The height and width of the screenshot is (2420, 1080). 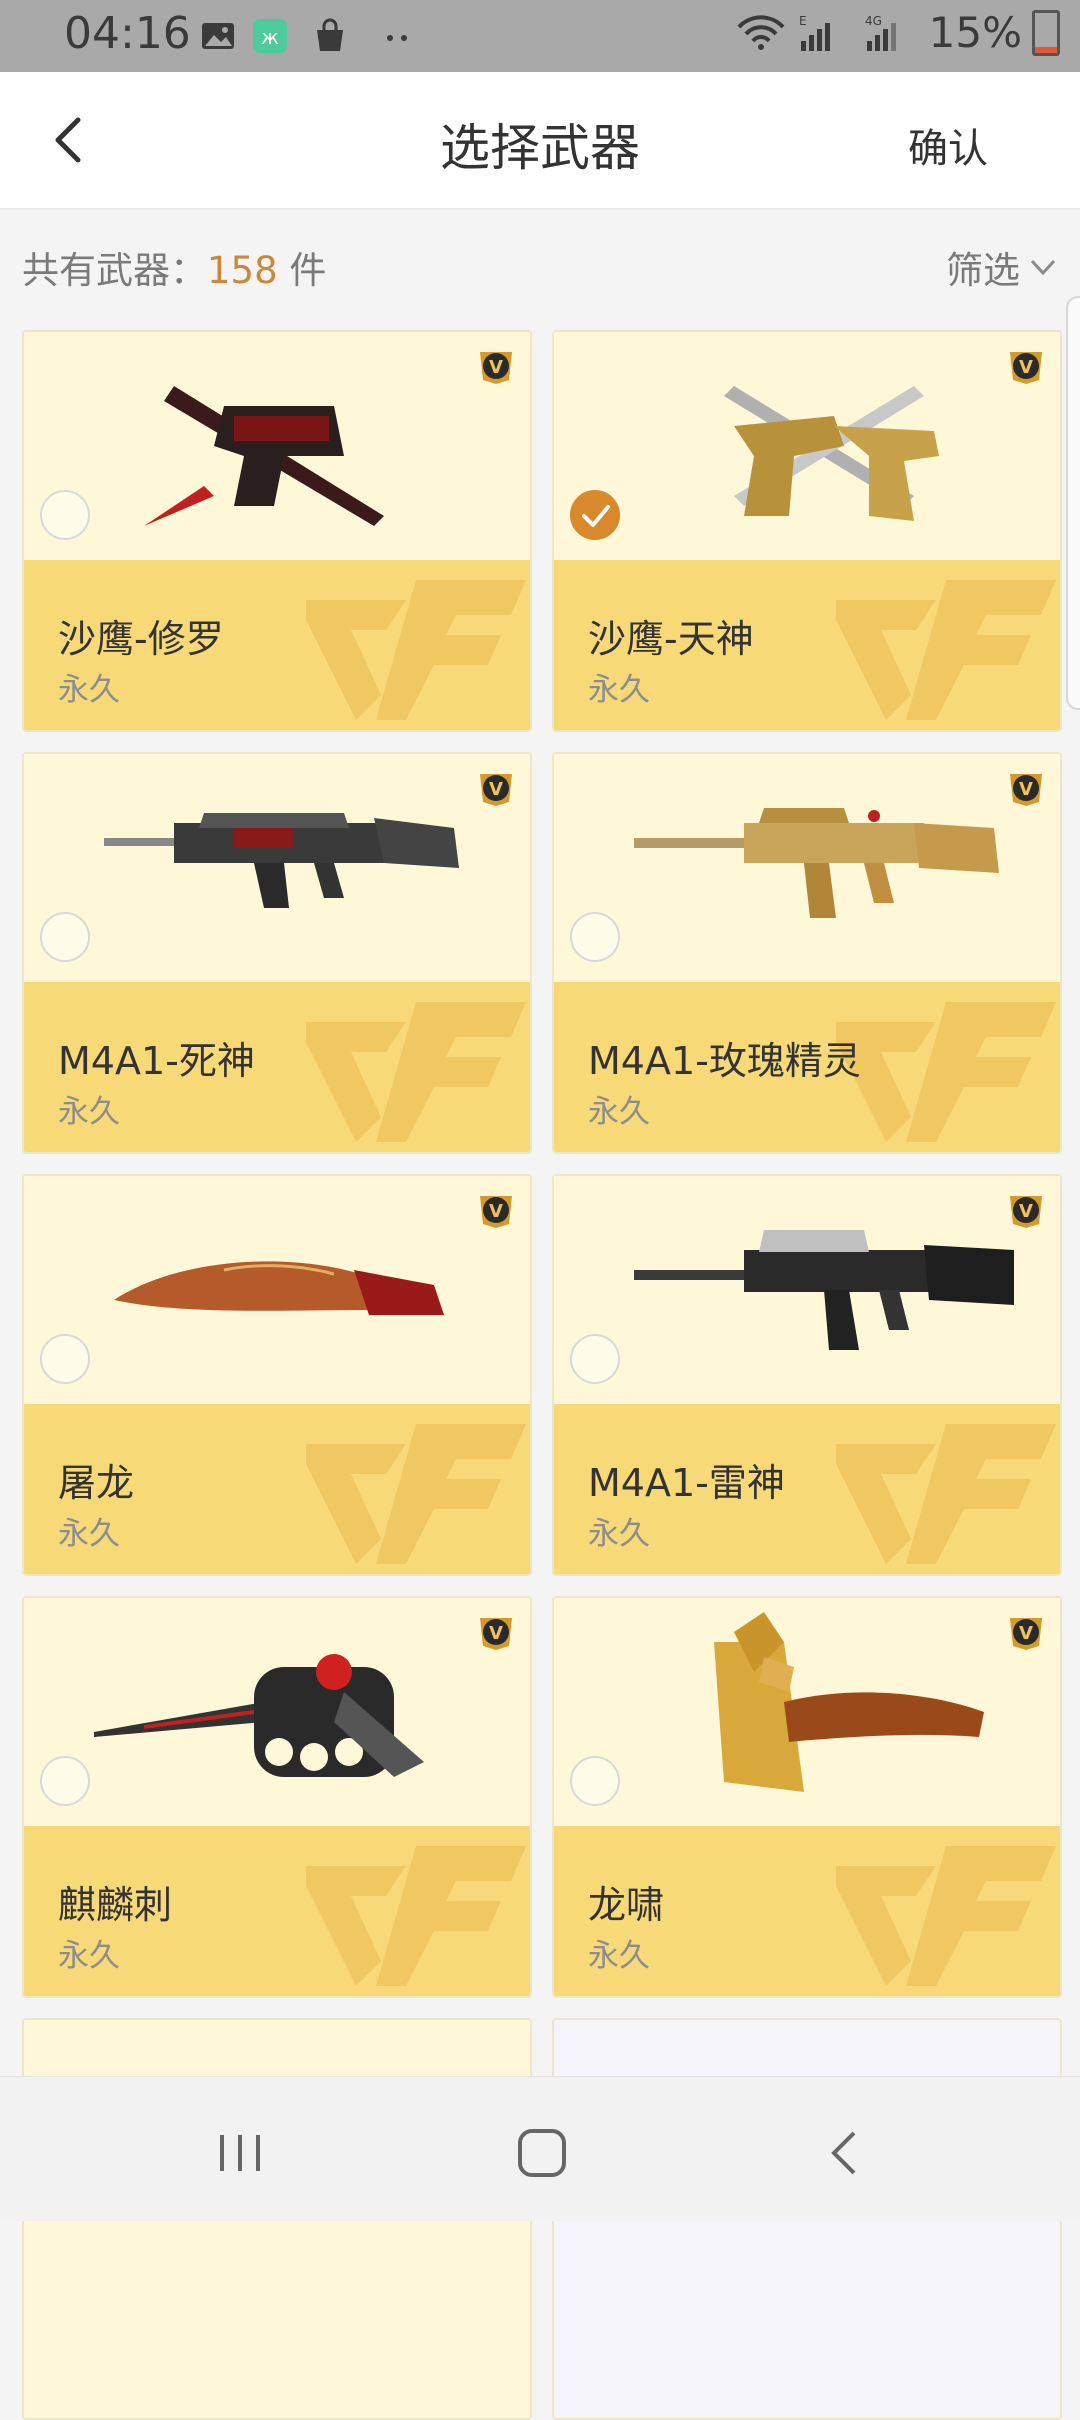 What do you see at coordinates (240, 2153) in the screenshot?
I see `recent-apps-icon` at bounding box center [240, 2153].